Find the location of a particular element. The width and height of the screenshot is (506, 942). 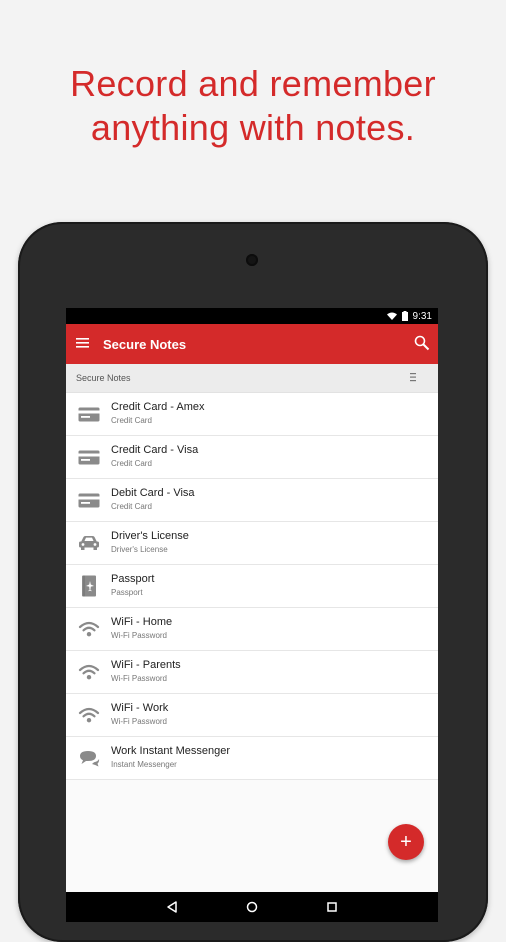

hamburger-menu-icon is located at coordinates (83, 343).